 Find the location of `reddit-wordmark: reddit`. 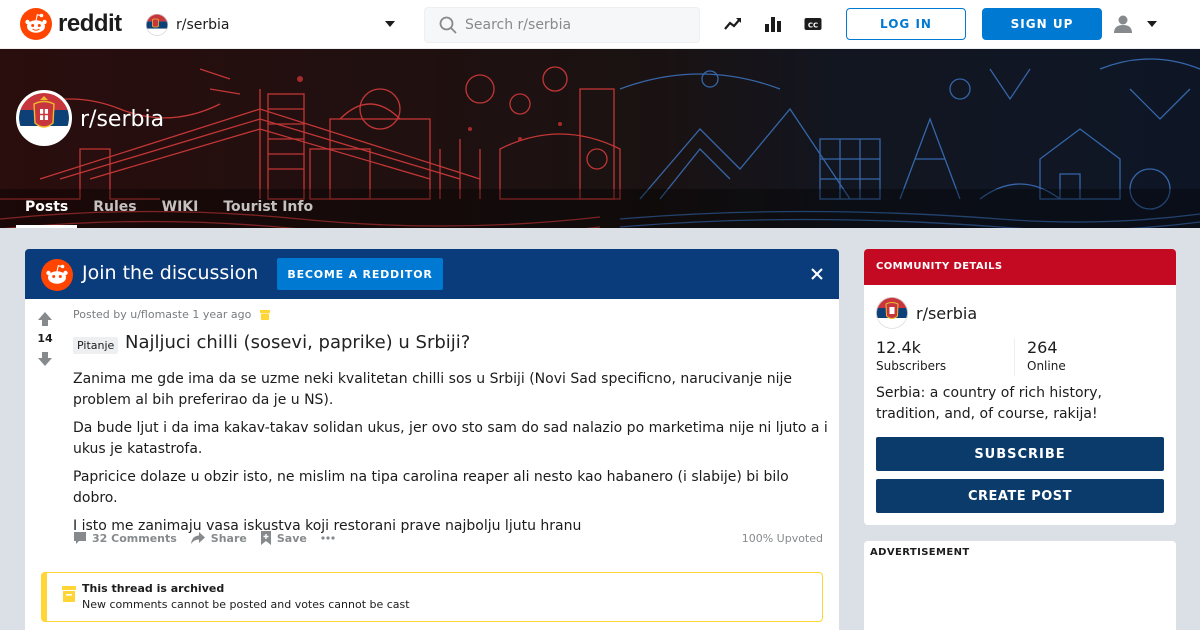

reddit-wordmark: reddit is located at coordinates (90, 23).